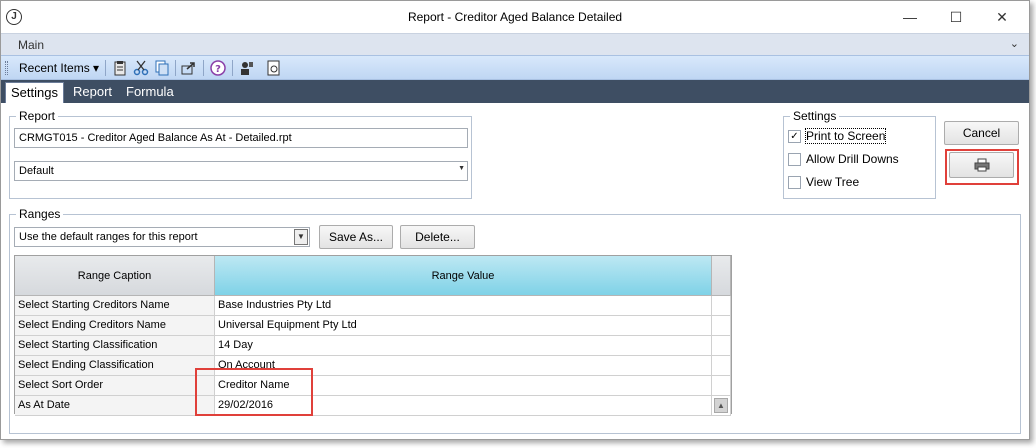 This screenshot has height=448, width=1036. I want to click on allow-drill-downs-label: Allow Drill Downs, so click(852, 159).